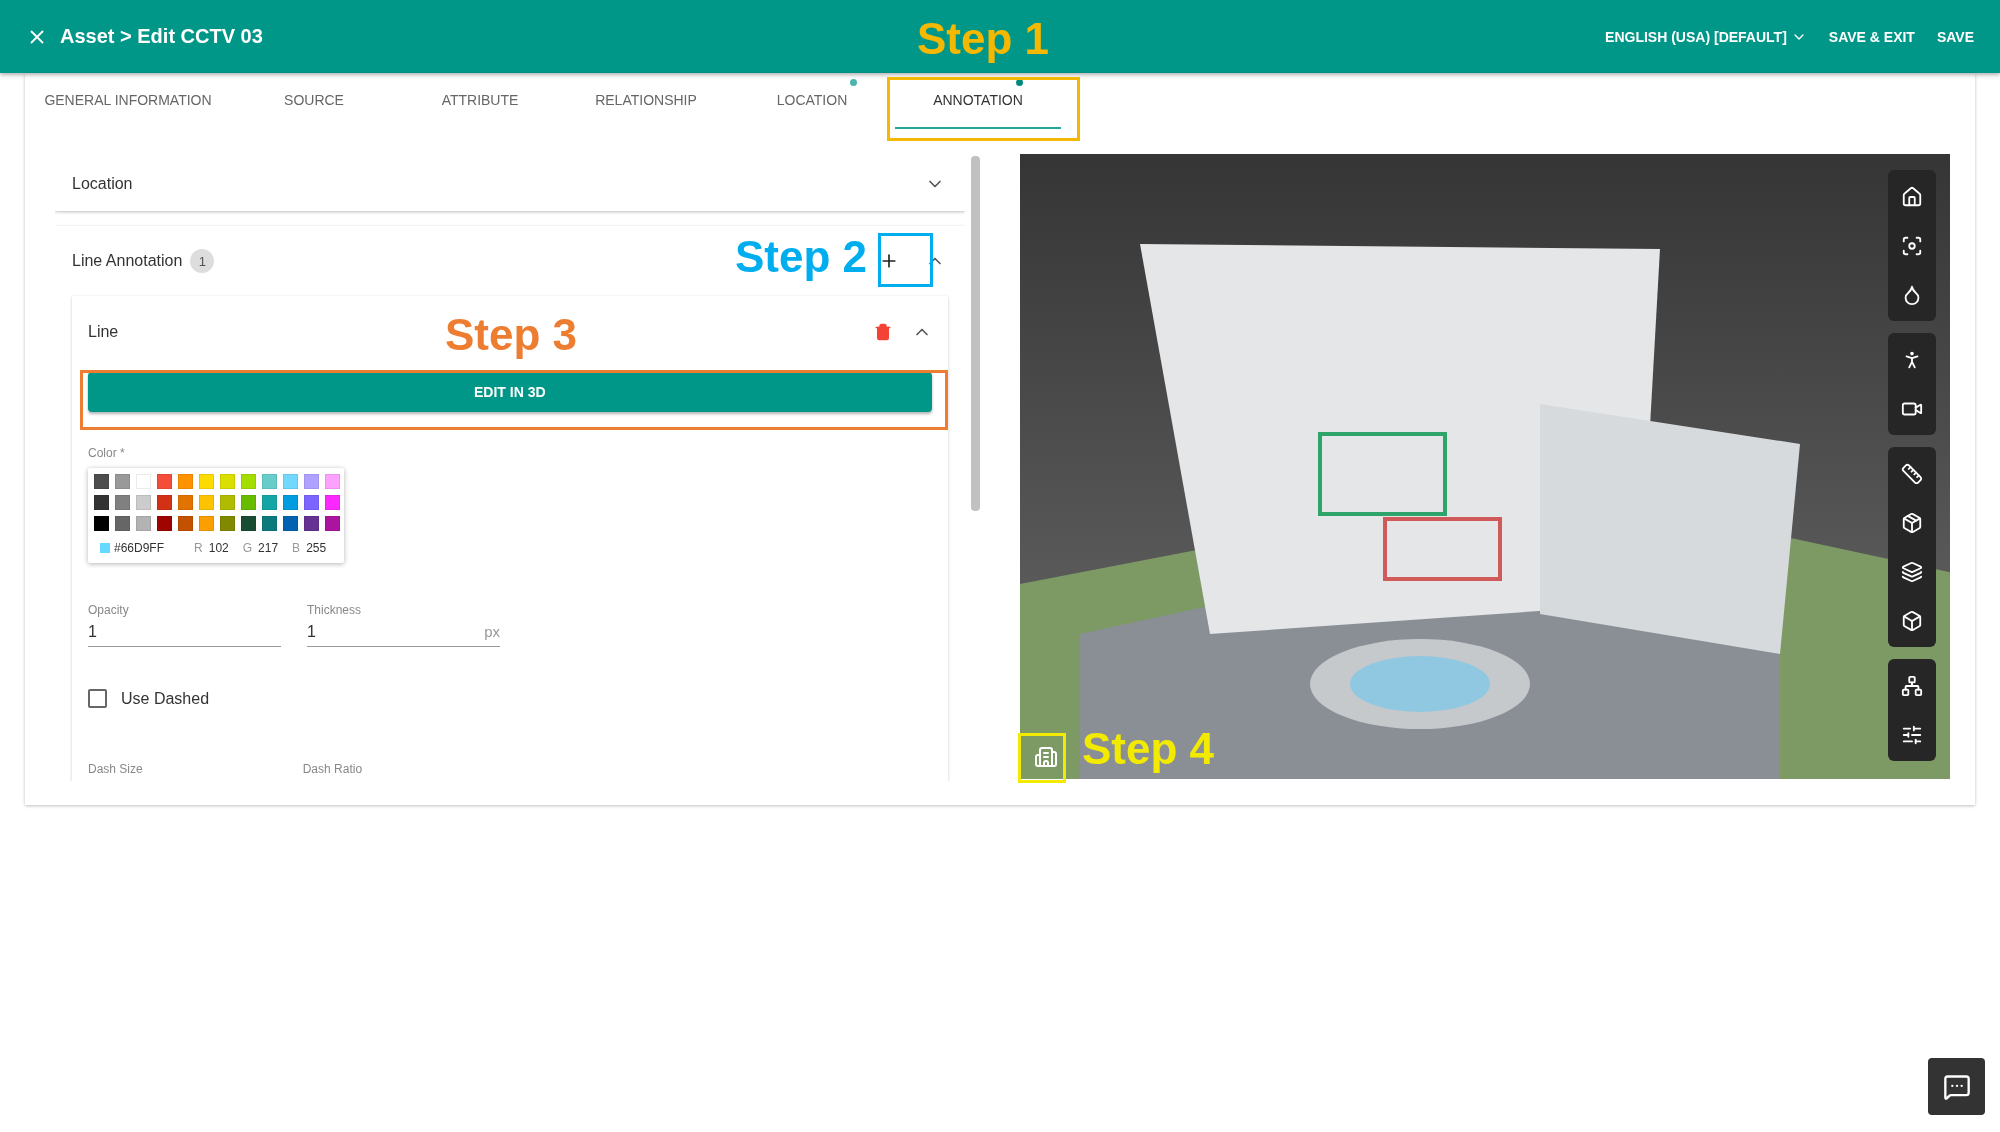 This screenshot has width=2000, height=1132. I want to click on step-label: Step 4, so click(1148, 749).